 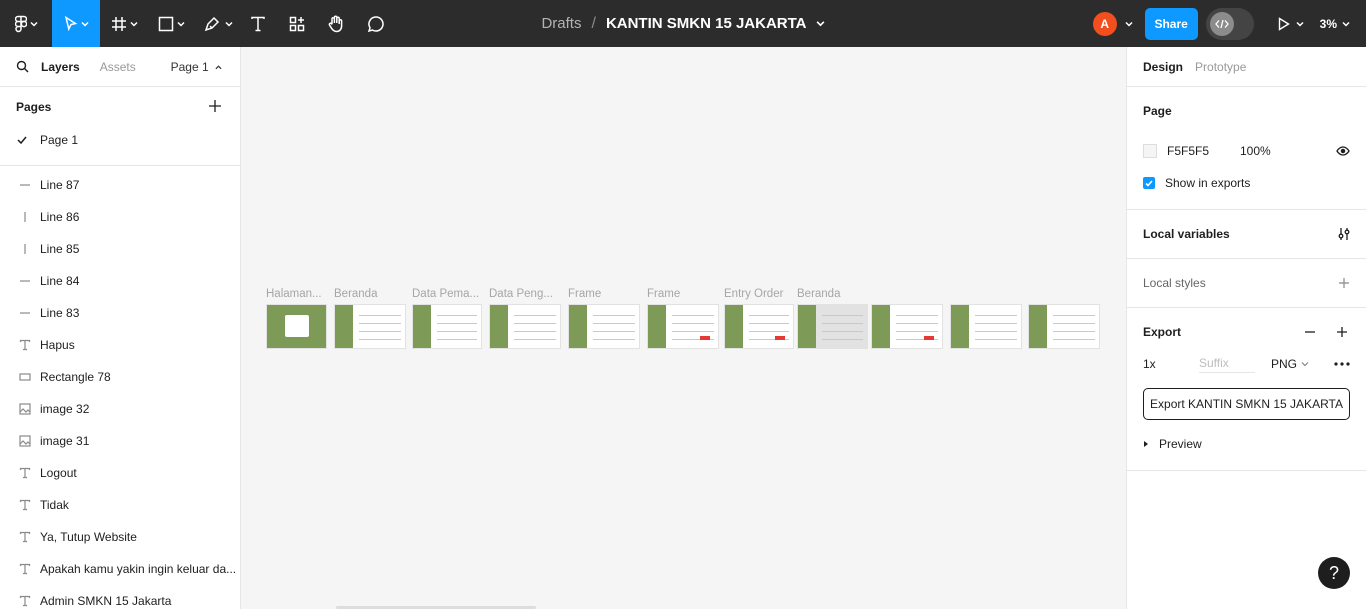 I want to click on comment-tool-button, so click(x=376, y=23).